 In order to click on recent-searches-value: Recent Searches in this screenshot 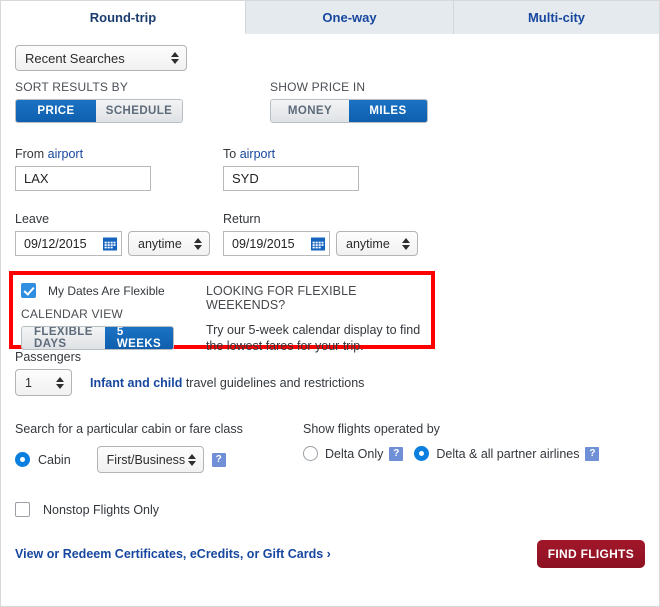, I will do `click(75, 58)`.